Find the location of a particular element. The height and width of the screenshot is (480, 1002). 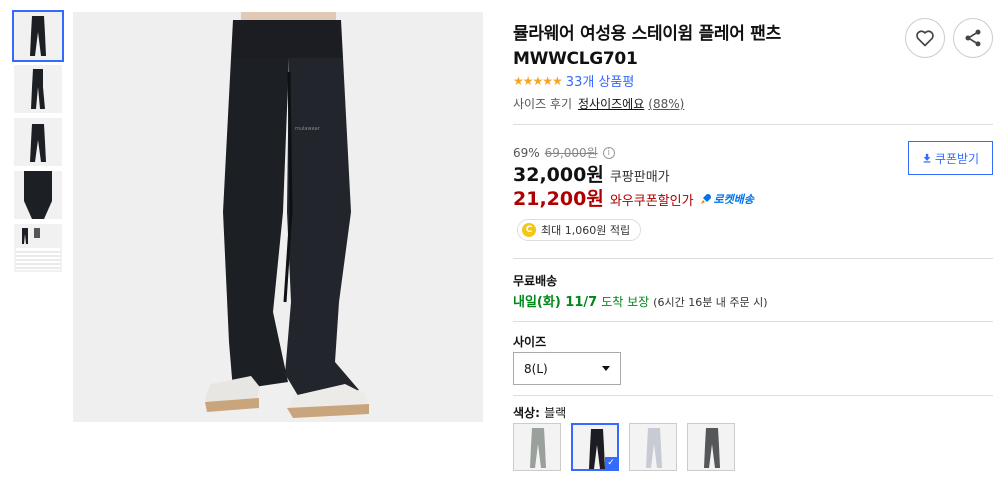

rocket-delivery-label: 로켓배송 is located at coordinates (734, 199).